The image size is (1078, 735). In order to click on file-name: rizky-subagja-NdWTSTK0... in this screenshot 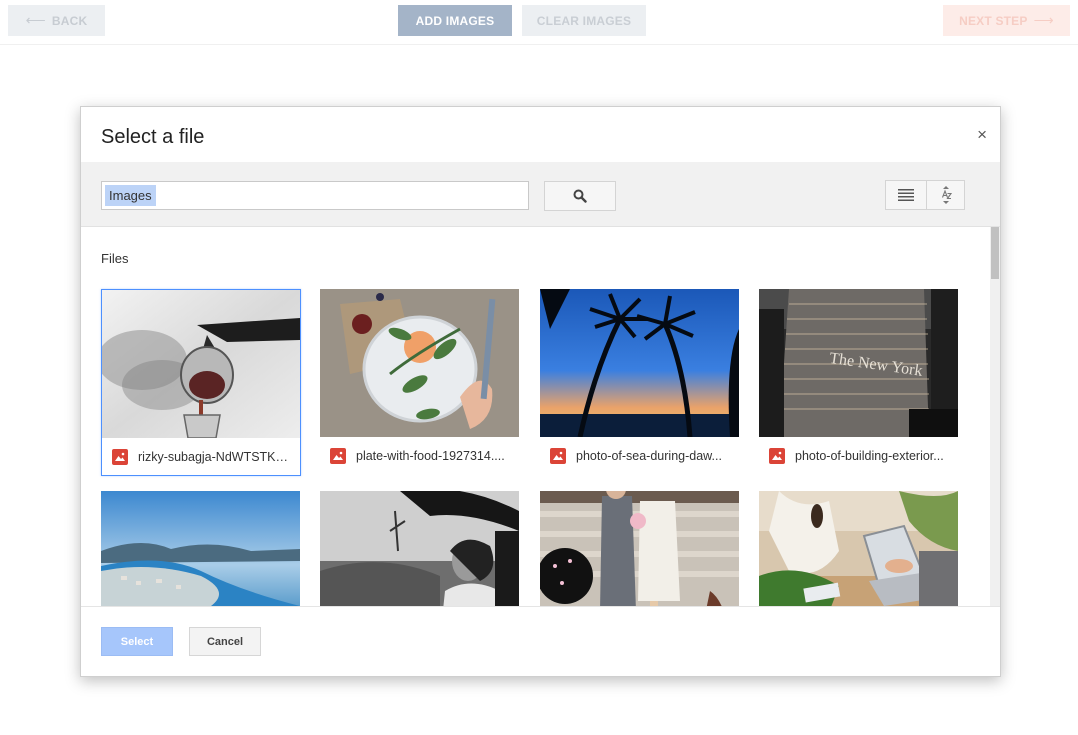, I will do `click(215, 457)`.